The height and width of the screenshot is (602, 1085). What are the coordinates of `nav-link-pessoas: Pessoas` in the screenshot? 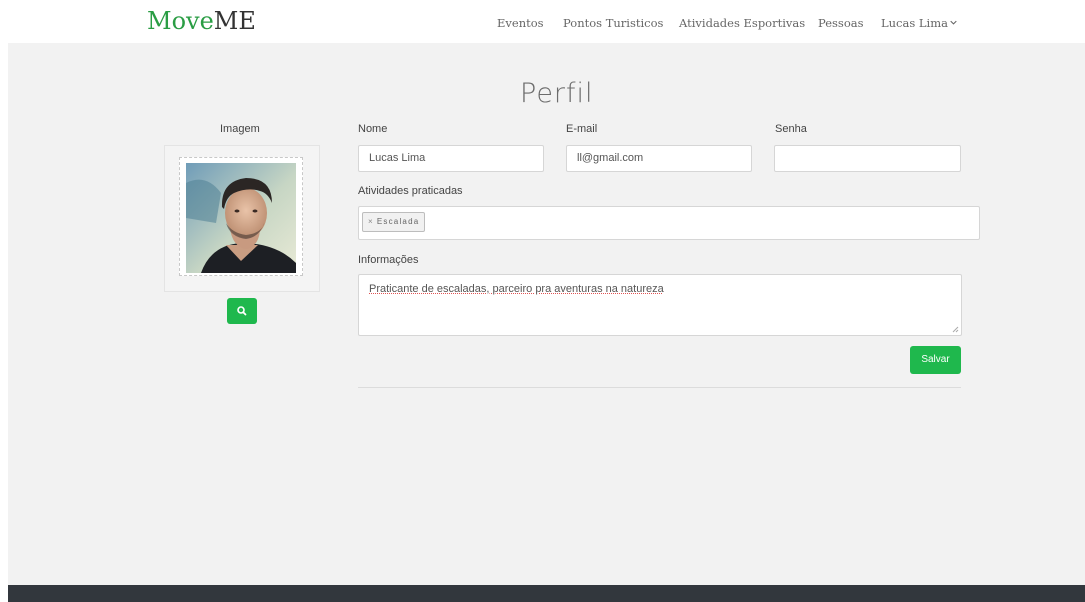 It's located at (841, 23).